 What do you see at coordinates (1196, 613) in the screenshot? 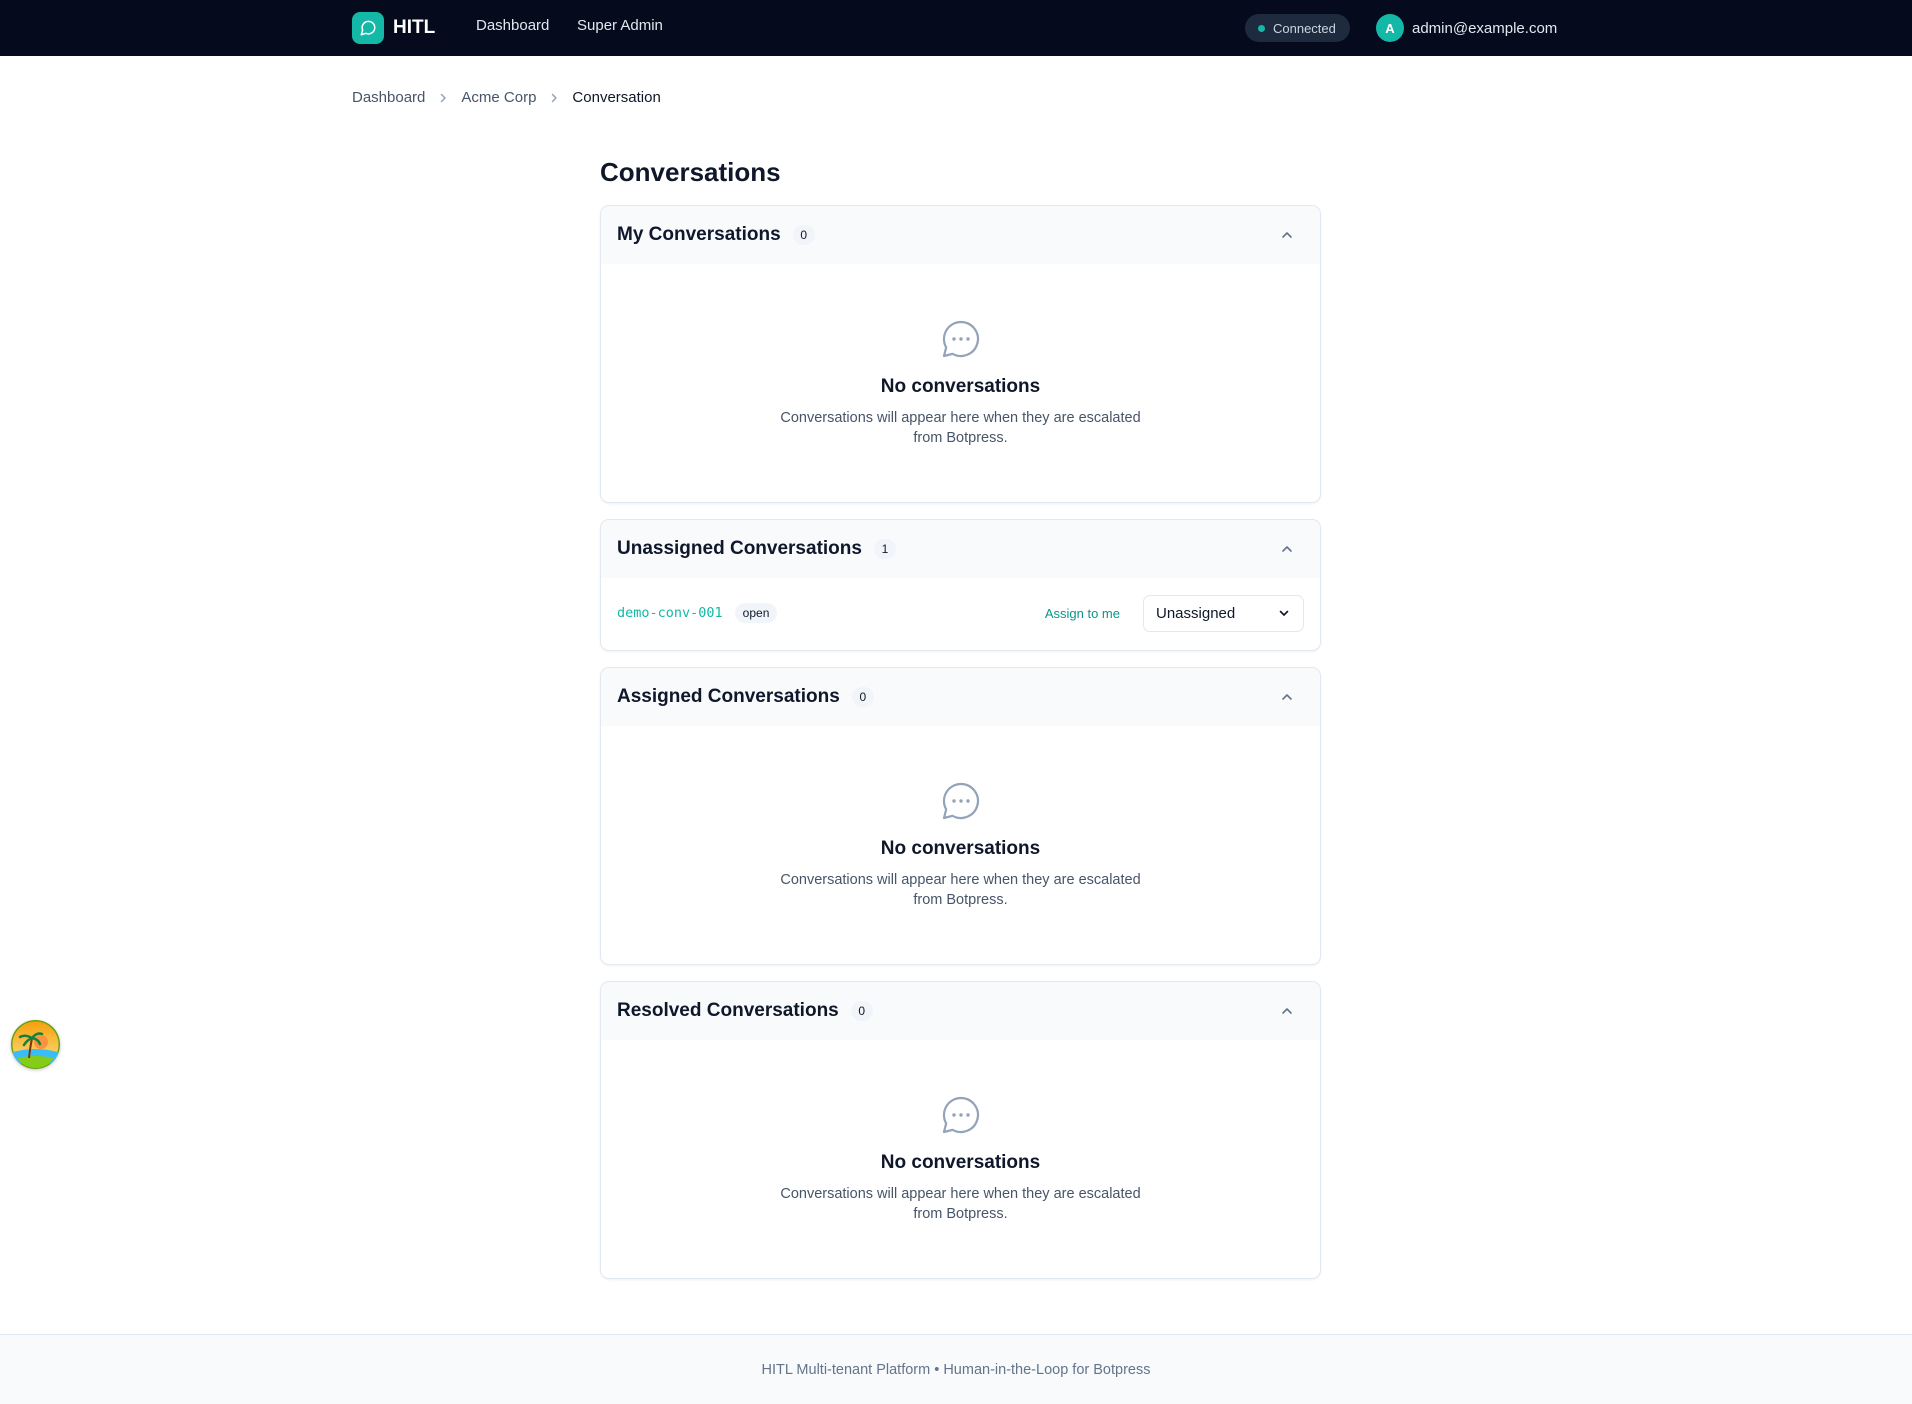
I see `assignee-select-value: Unassigned` at bounding box center [1196, 613].